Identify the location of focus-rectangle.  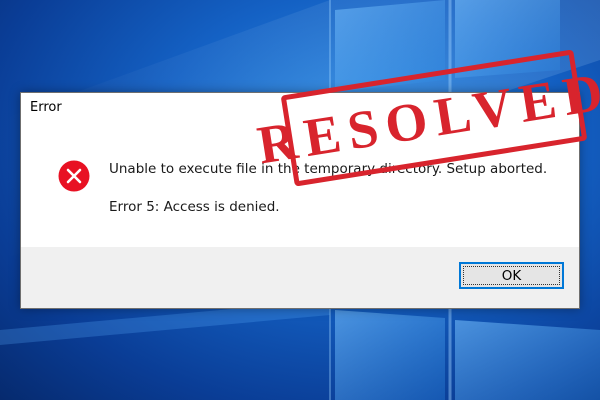
(511, 275).